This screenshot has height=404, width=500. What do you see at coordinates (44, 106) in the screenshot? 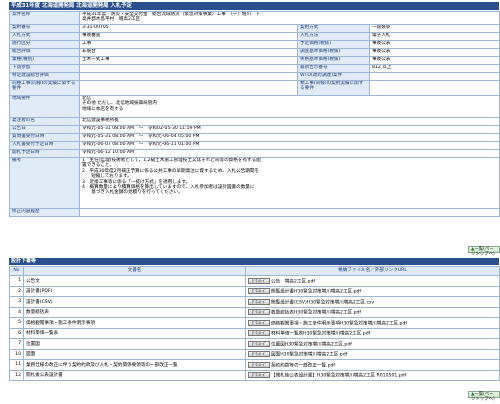
I see `detail-label: 地域要件` at bounding box center [44, 106].